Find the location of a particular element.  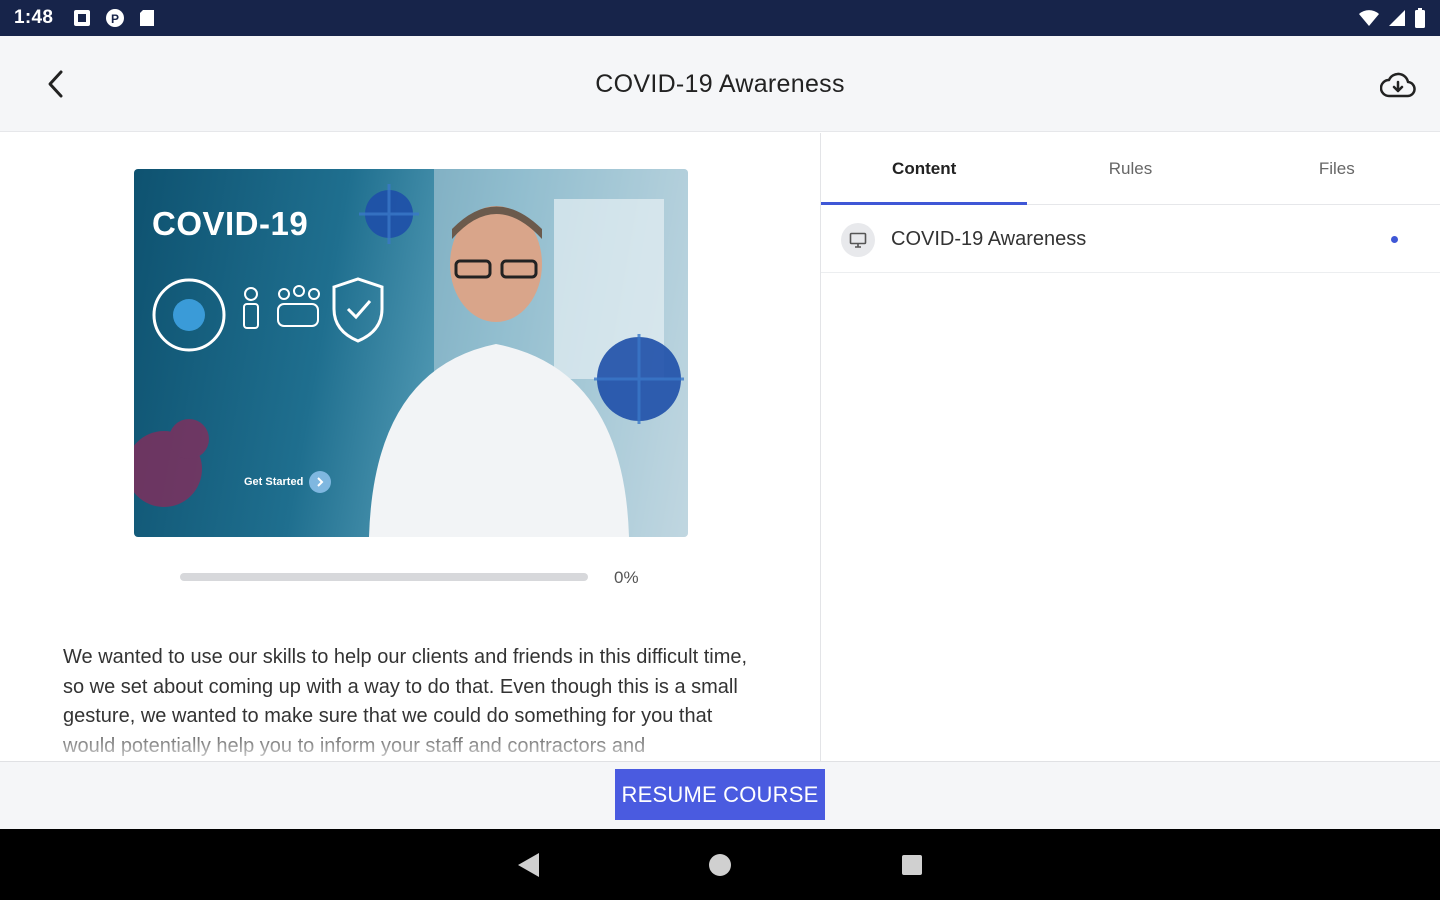

nav-back-button is located at coordinates (528, 865).